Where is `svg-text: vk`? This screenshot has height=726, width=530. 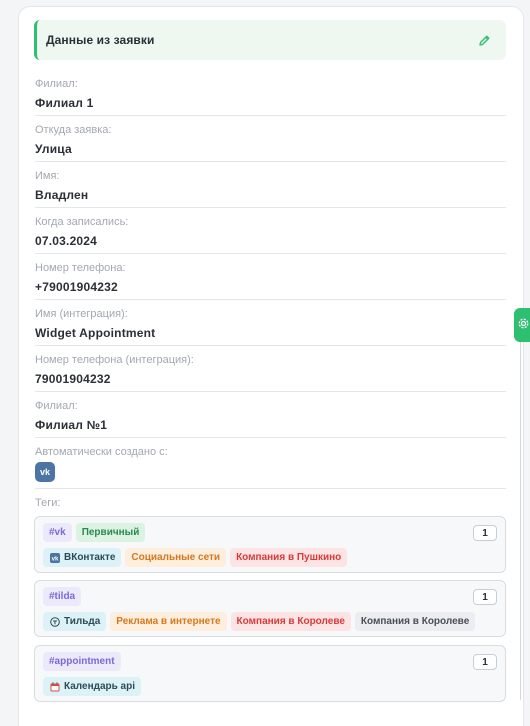
svg-text: vk is located at coordinates (54, 559).